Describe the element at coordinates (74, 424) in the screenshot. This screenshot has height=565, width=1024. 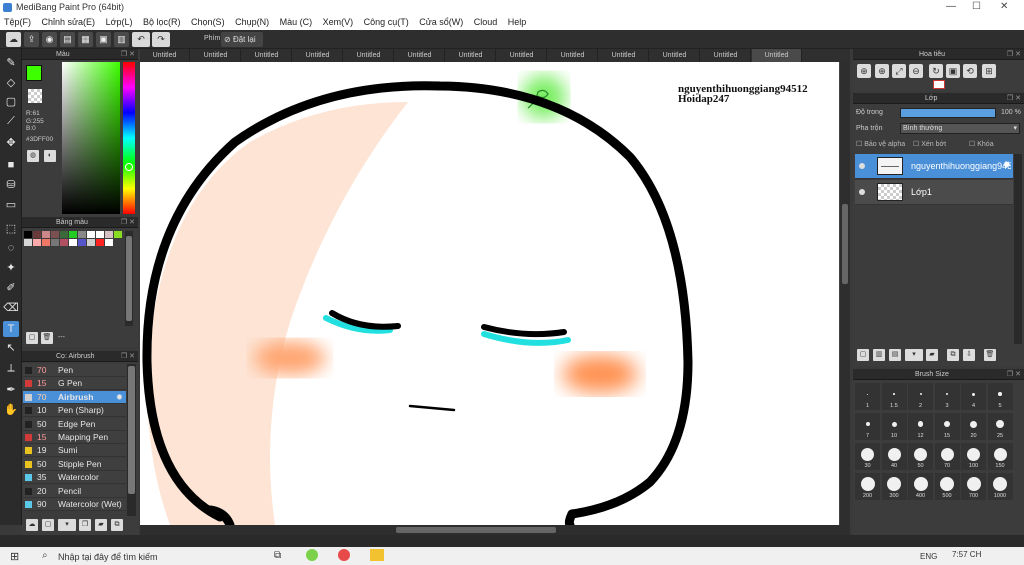
I see `brush-item: 50 Edge Pen` at that location.